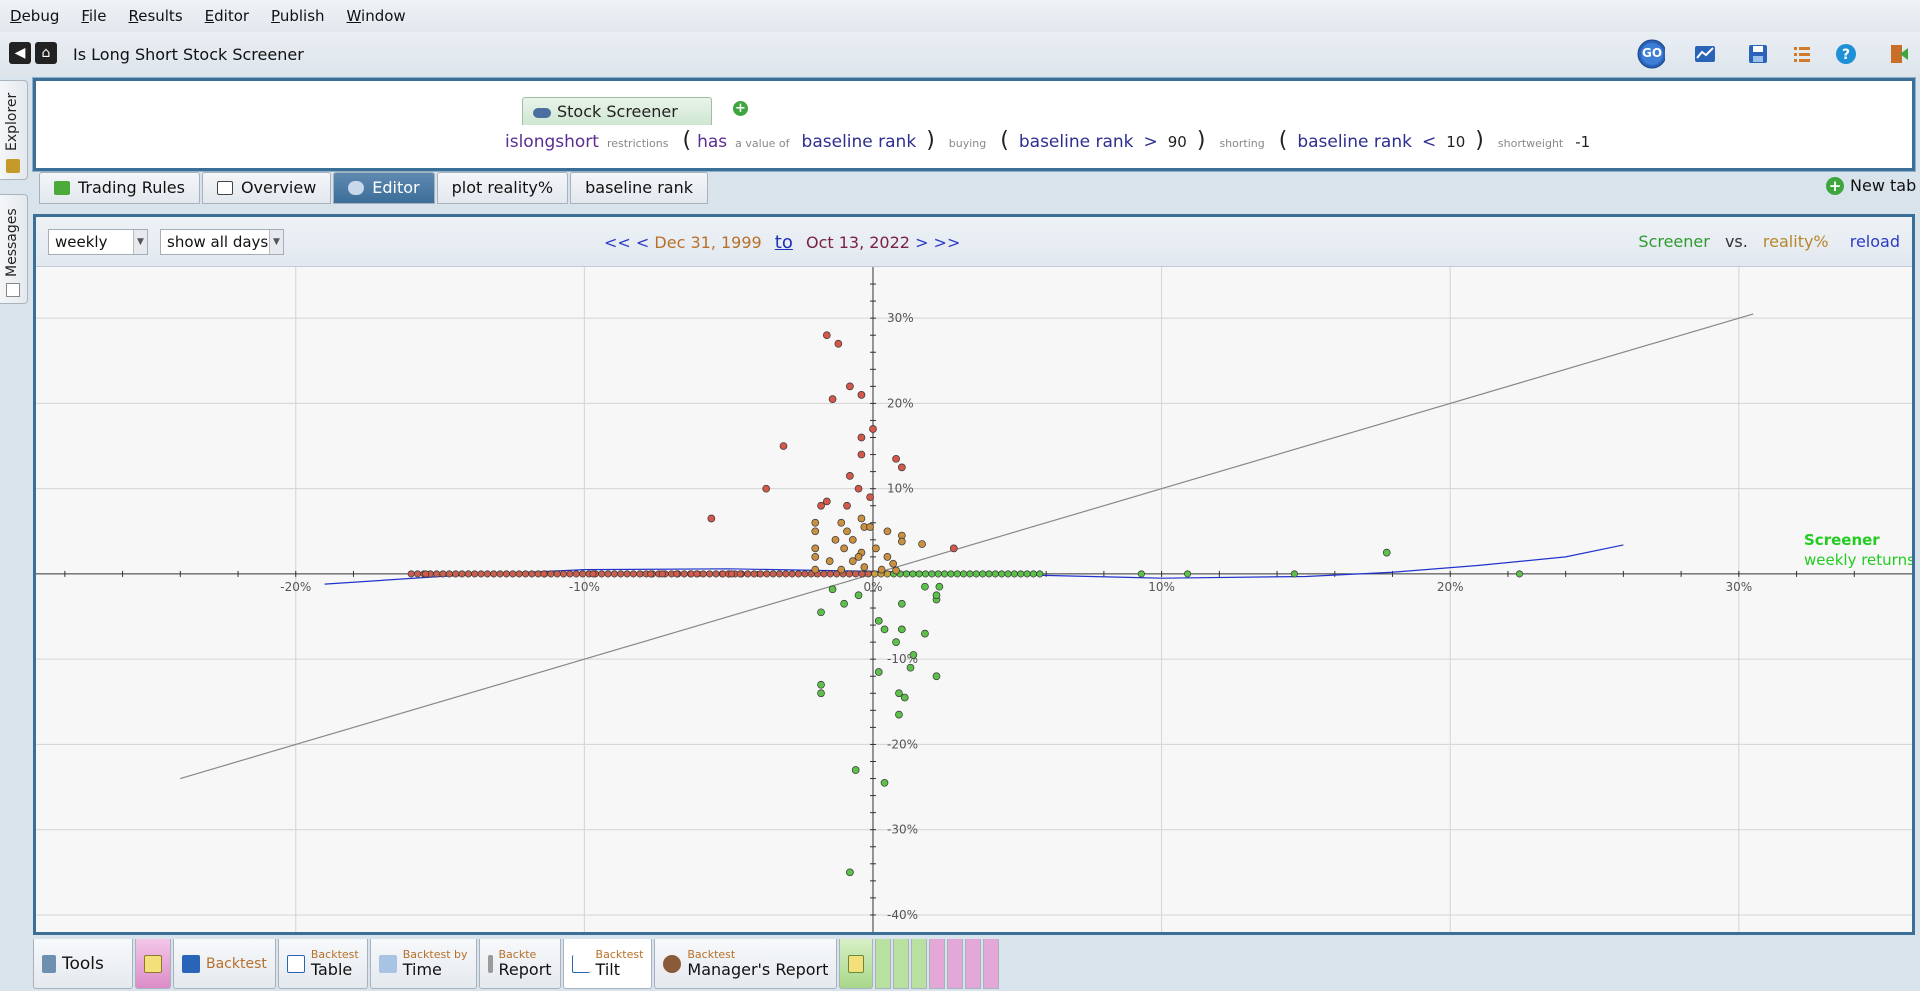 The image size is (1920, 991). Describe the element at coordinates (707, 242) in the screenshot. I see `start-date: Dec 31, 1999` at that location.